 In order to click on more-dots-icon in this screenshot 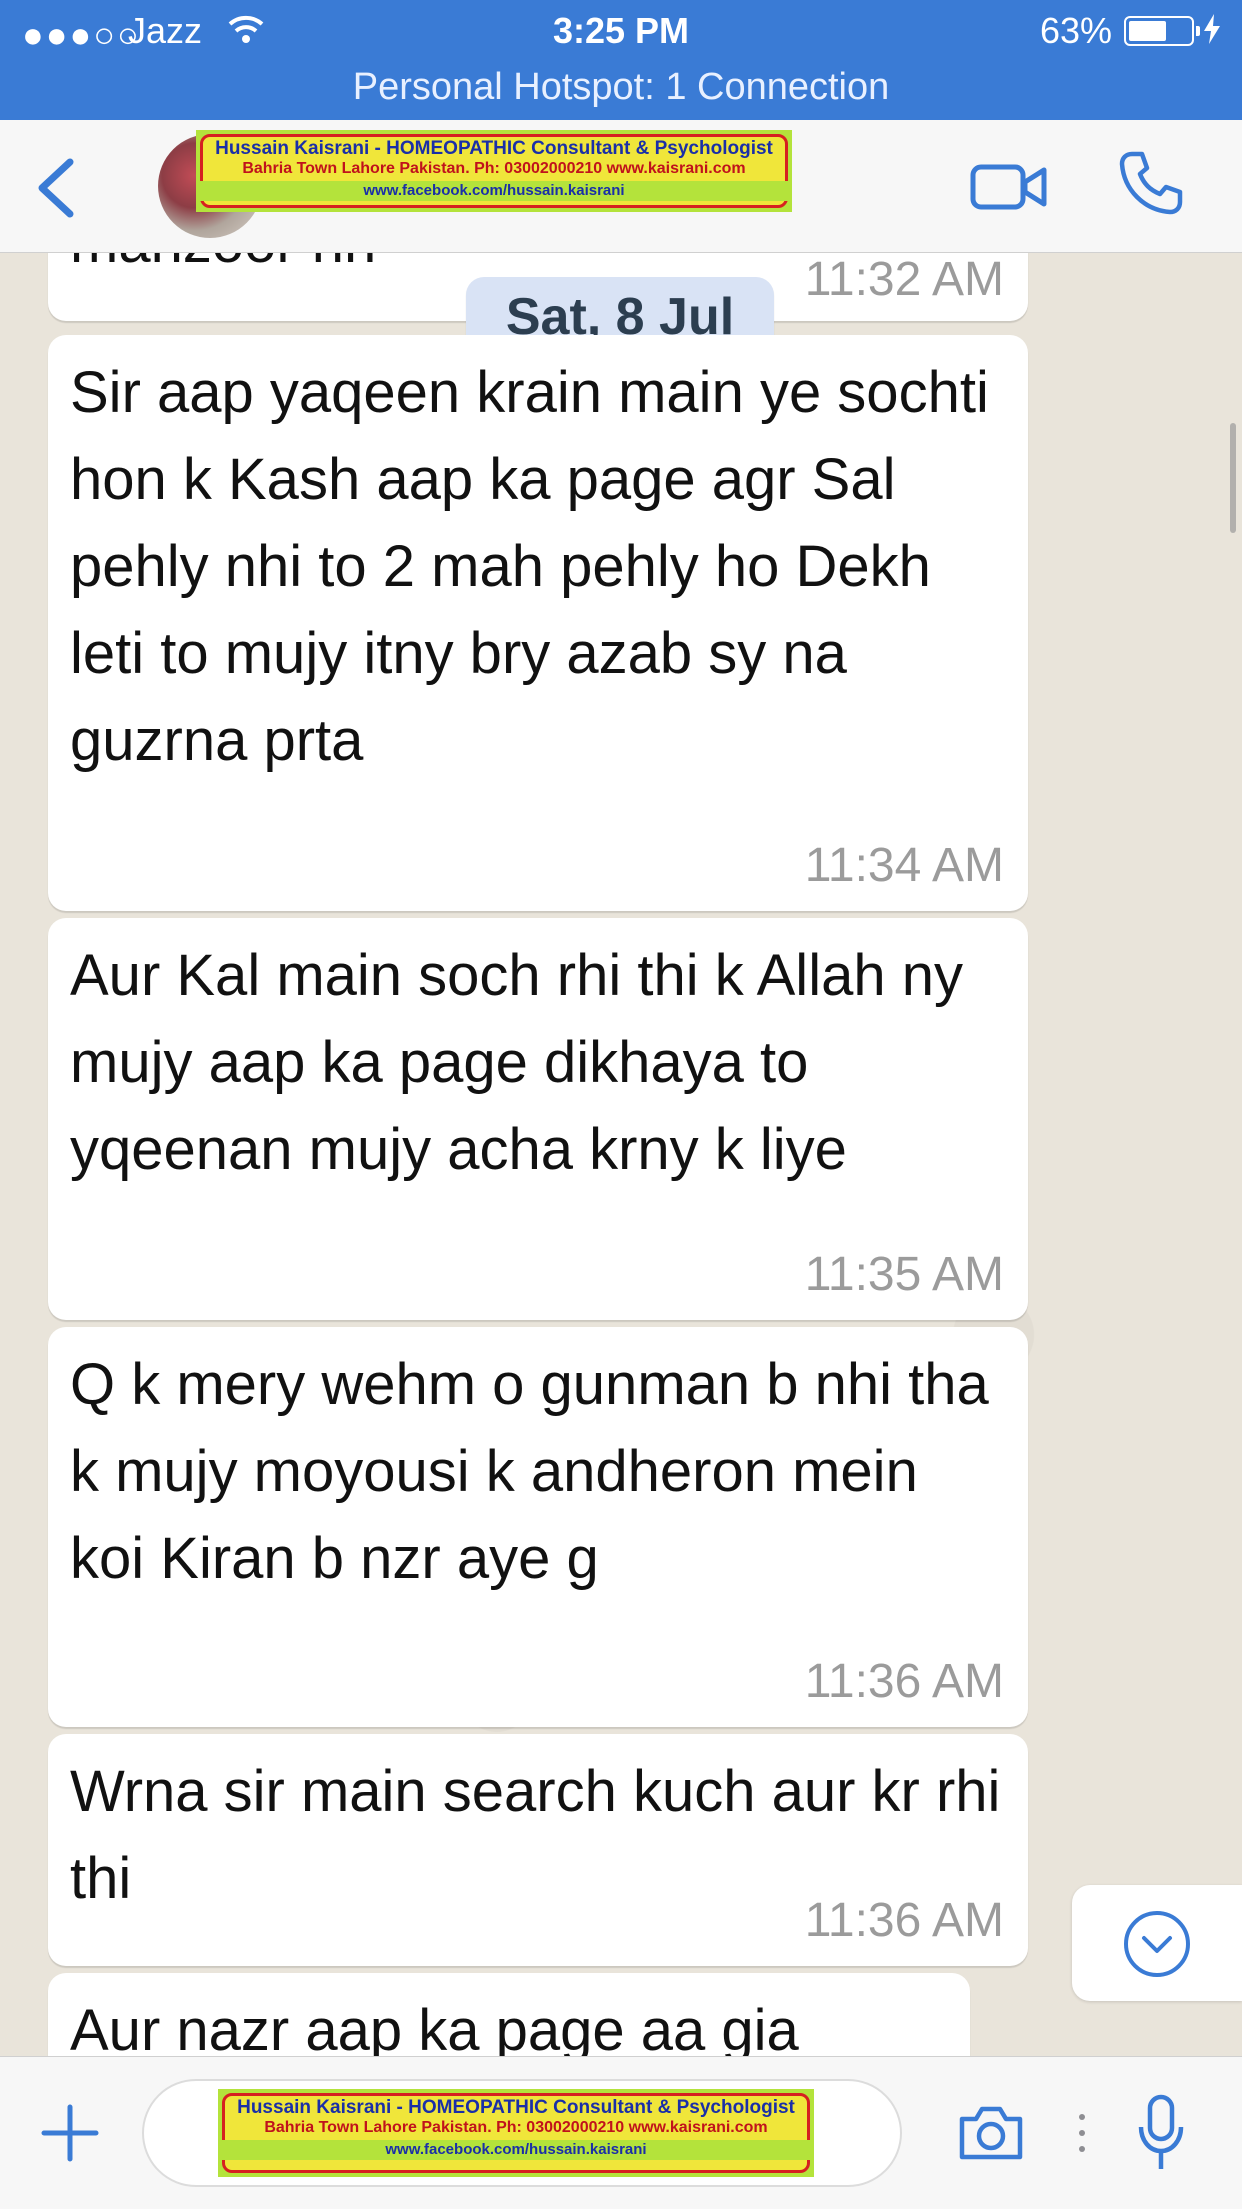, I will do `click(1082, 2133)`.